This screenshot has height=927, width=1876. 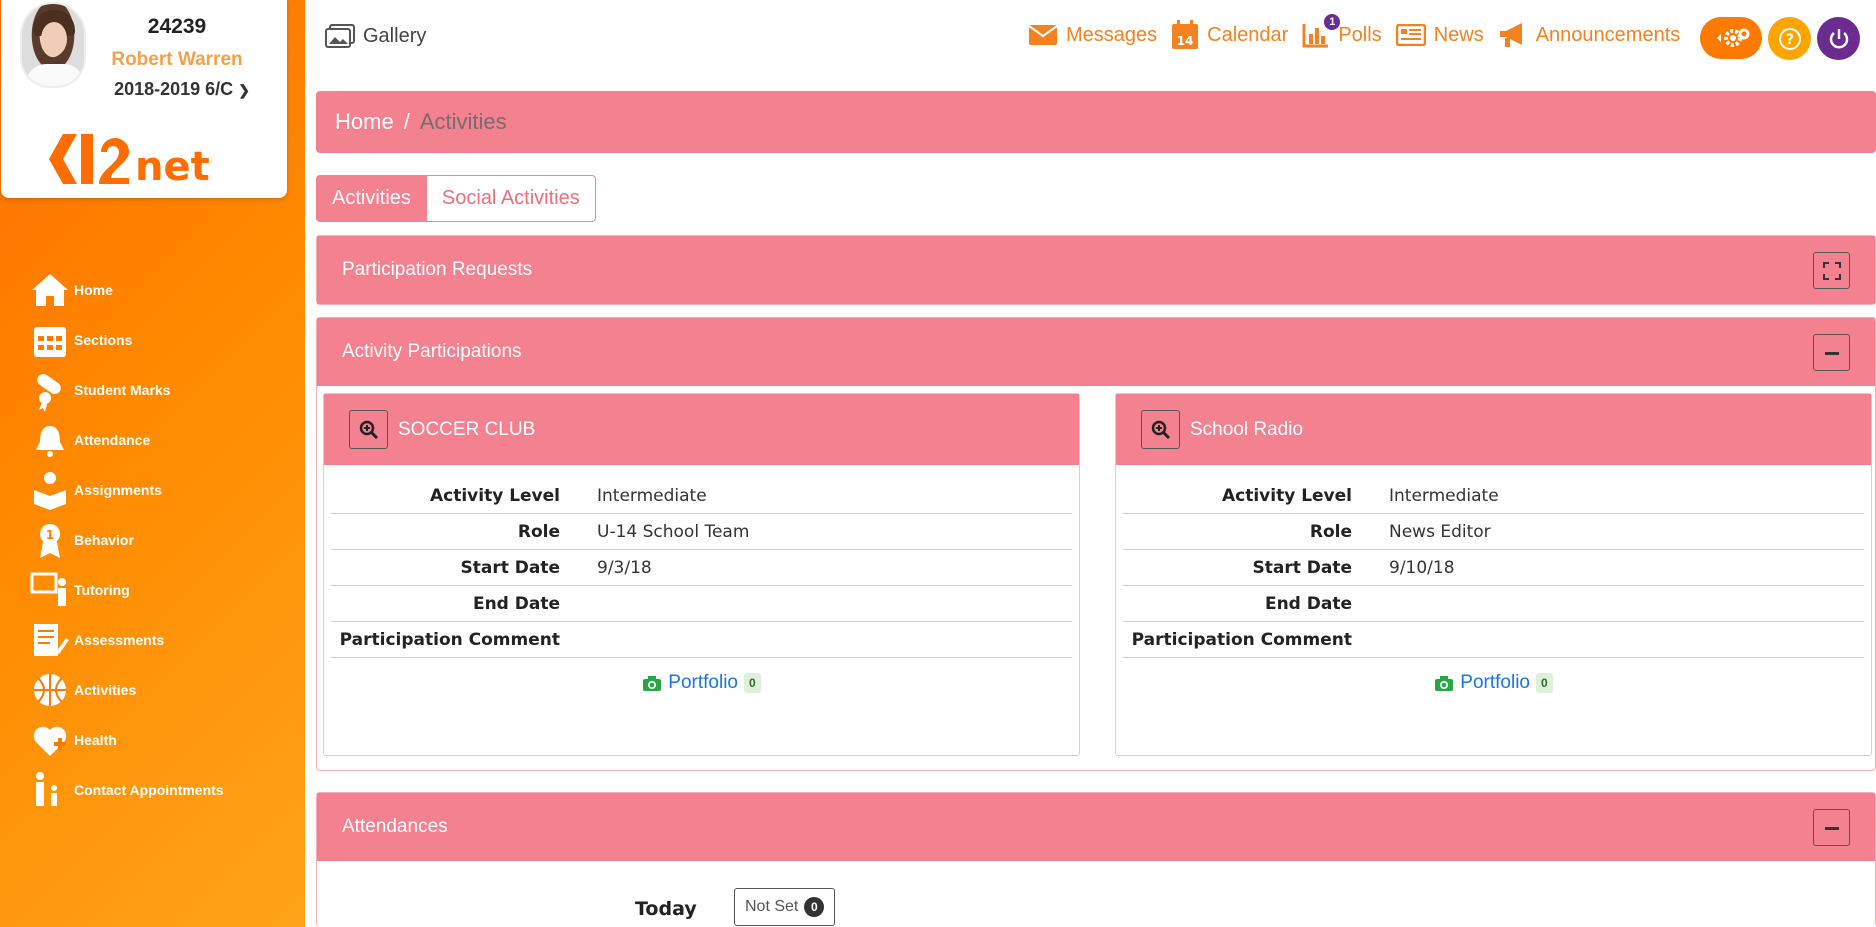 I want to click on sidebar-item-student-marks: Student Marks, so click(x=99, y=390).